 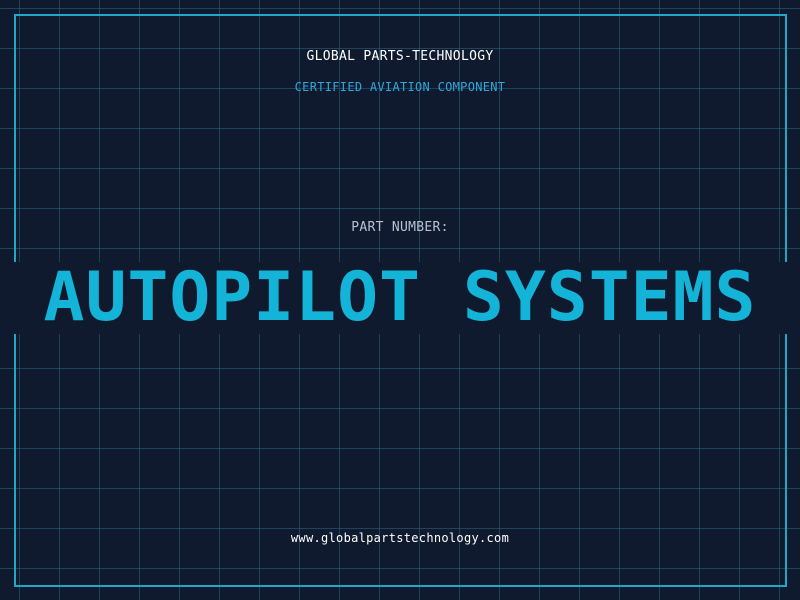 What do you see at coordinates (400, 87) in the screenshot?
I see `certification-subtitle: CERTIFIED AVIATION COMPONENT` at bounding box center [400, 87].